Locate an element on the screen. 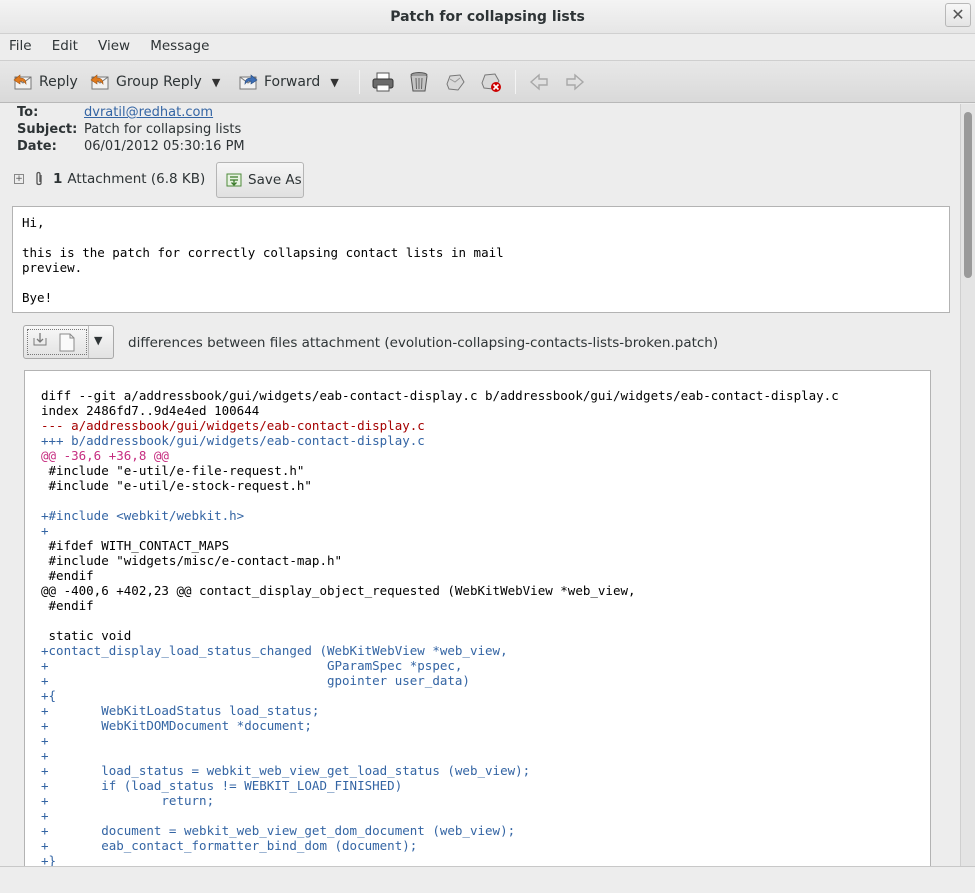 The image size is (975, 893). forward-button: Forward ▼ is located at coordinates (288, 82).